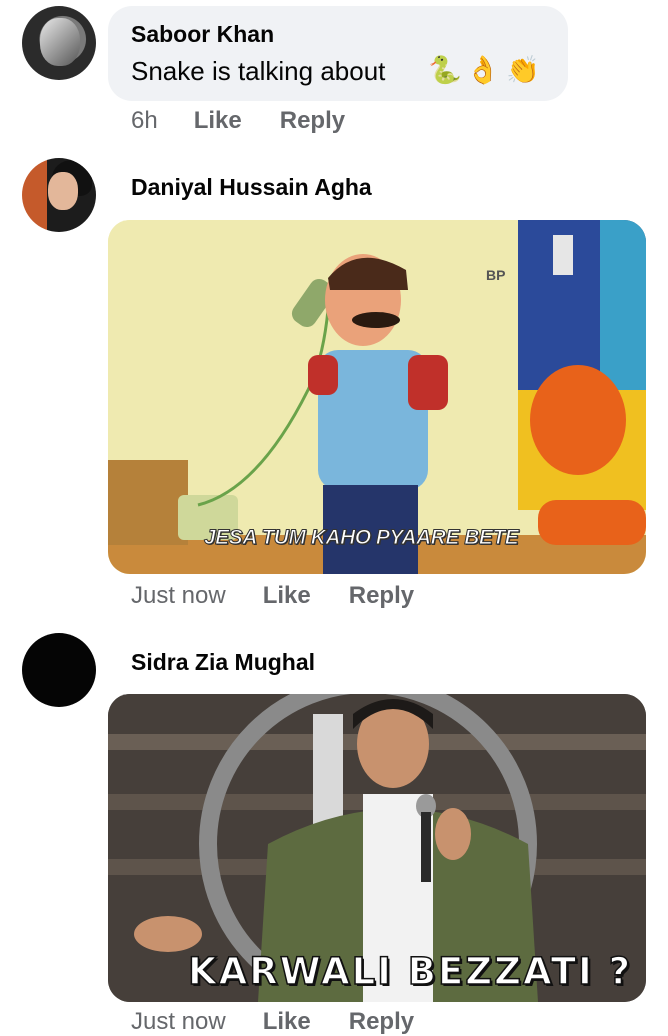 This screenshot has height=1036, width=668. What do you see at coordinates (251, 187) in the screenshot?
I see `comment-author: Daniyal Hussain Agha` at bounding box center [251, 187].